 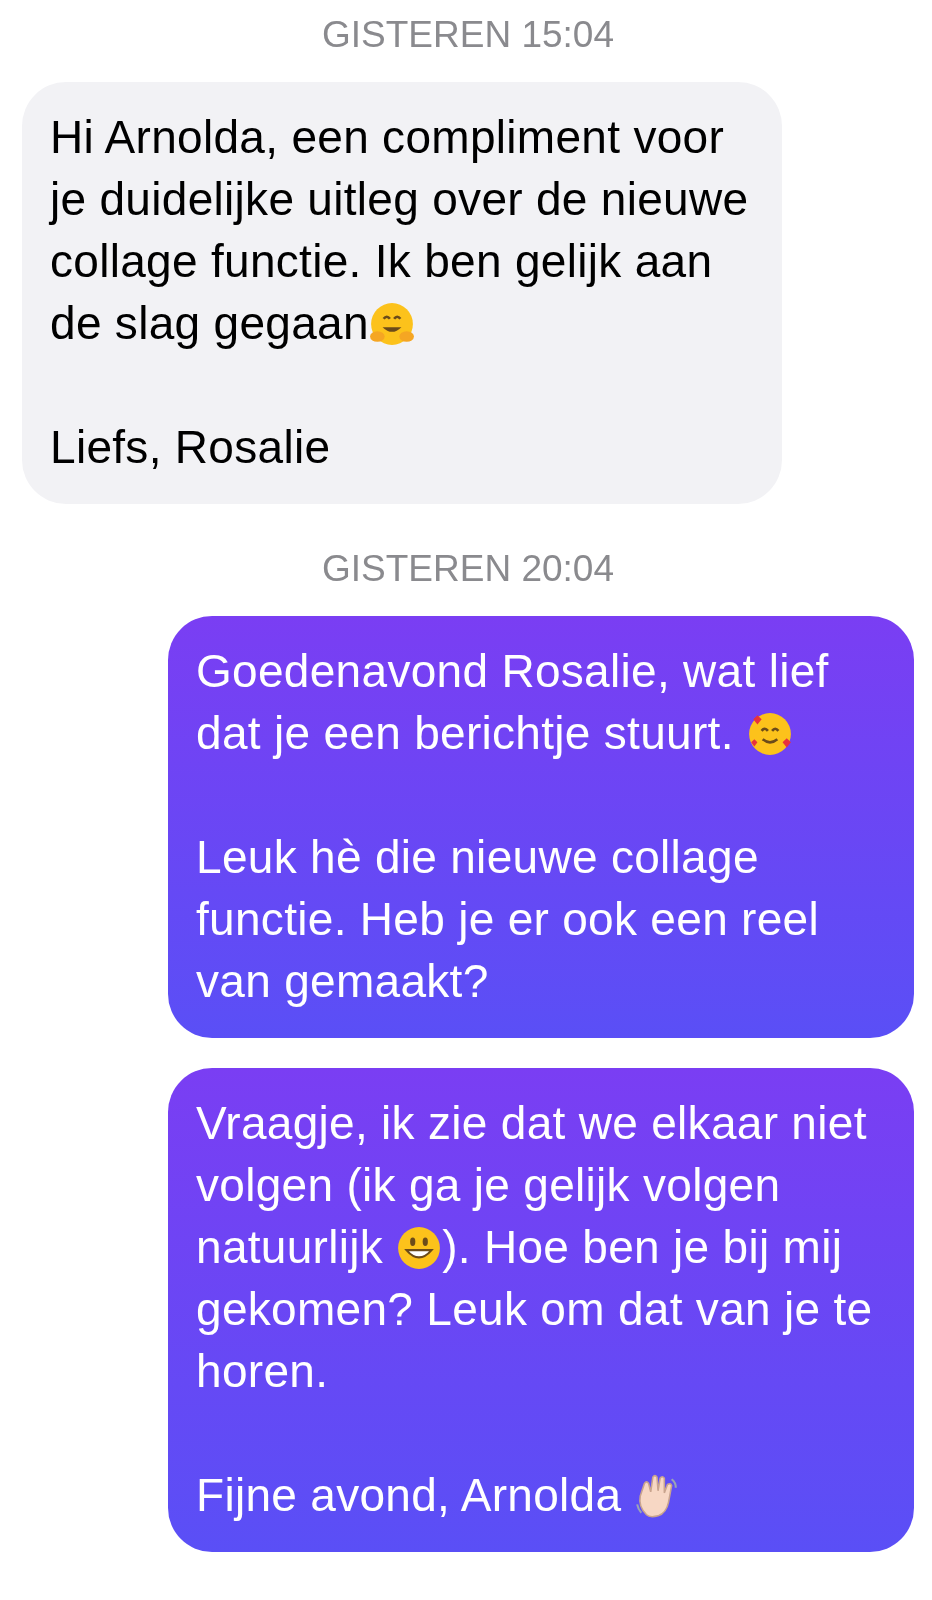 What do you see at coordinates (535, 1247) in the screenshot?
I see `message-text: Vraagje, ik zie dat we elkaar niet volgen (ik ga je gelijk volgen natuurlijk ). Hoe ben je bij mij gekomen? Leuk om dat van je te horen.` at bounding box center [535, 1247].